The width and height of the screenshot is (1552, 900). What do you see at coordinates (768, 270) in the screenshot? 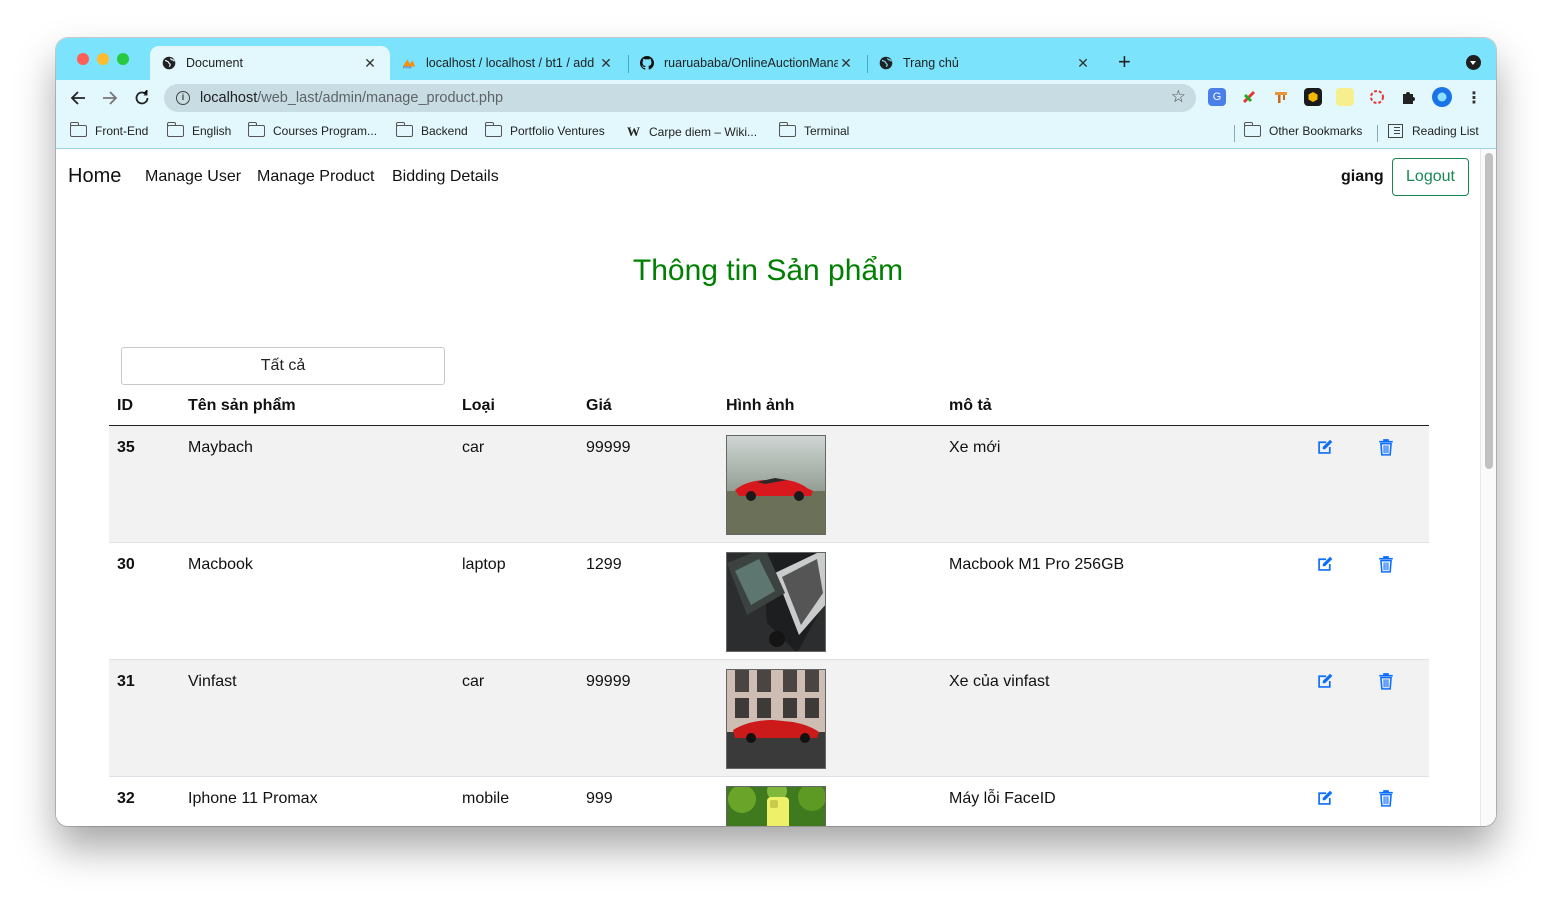
I see `page-title: Thông tin Sản phẩm` at bounding box center [768, 270].